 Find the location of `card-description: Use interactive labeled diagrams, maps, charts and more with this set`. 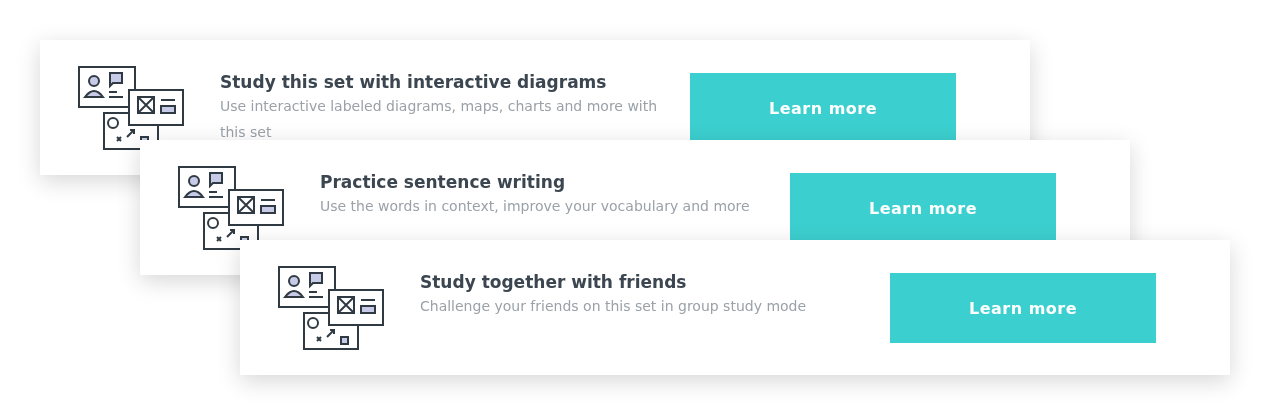

card-description: Use interactive labeled diagrams, maps, charts and more with this set is located at coordinates (439, 119).